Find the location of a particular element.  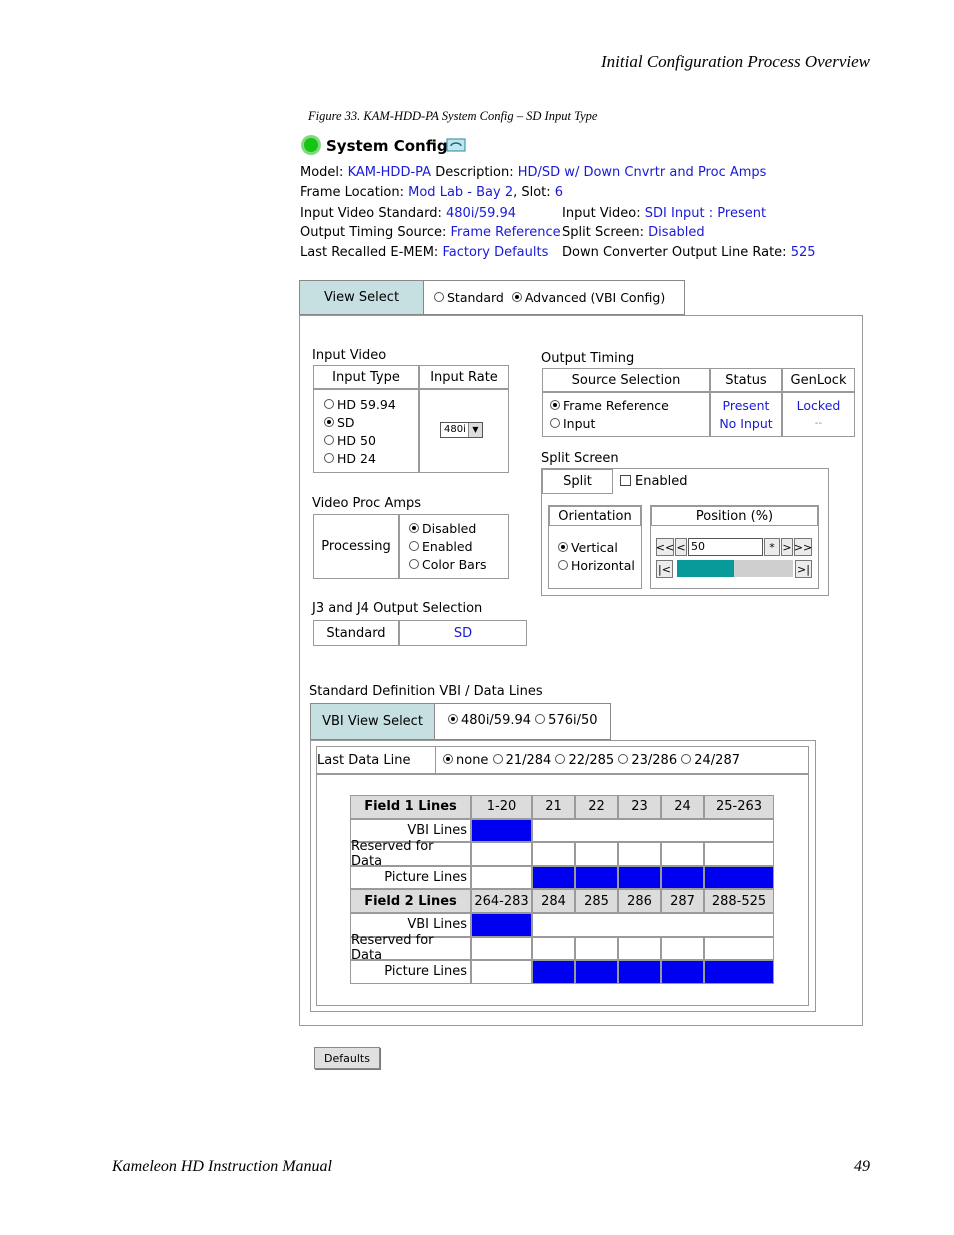

model-value: KAM-HDD-PA is located at coordinates (389, 172).